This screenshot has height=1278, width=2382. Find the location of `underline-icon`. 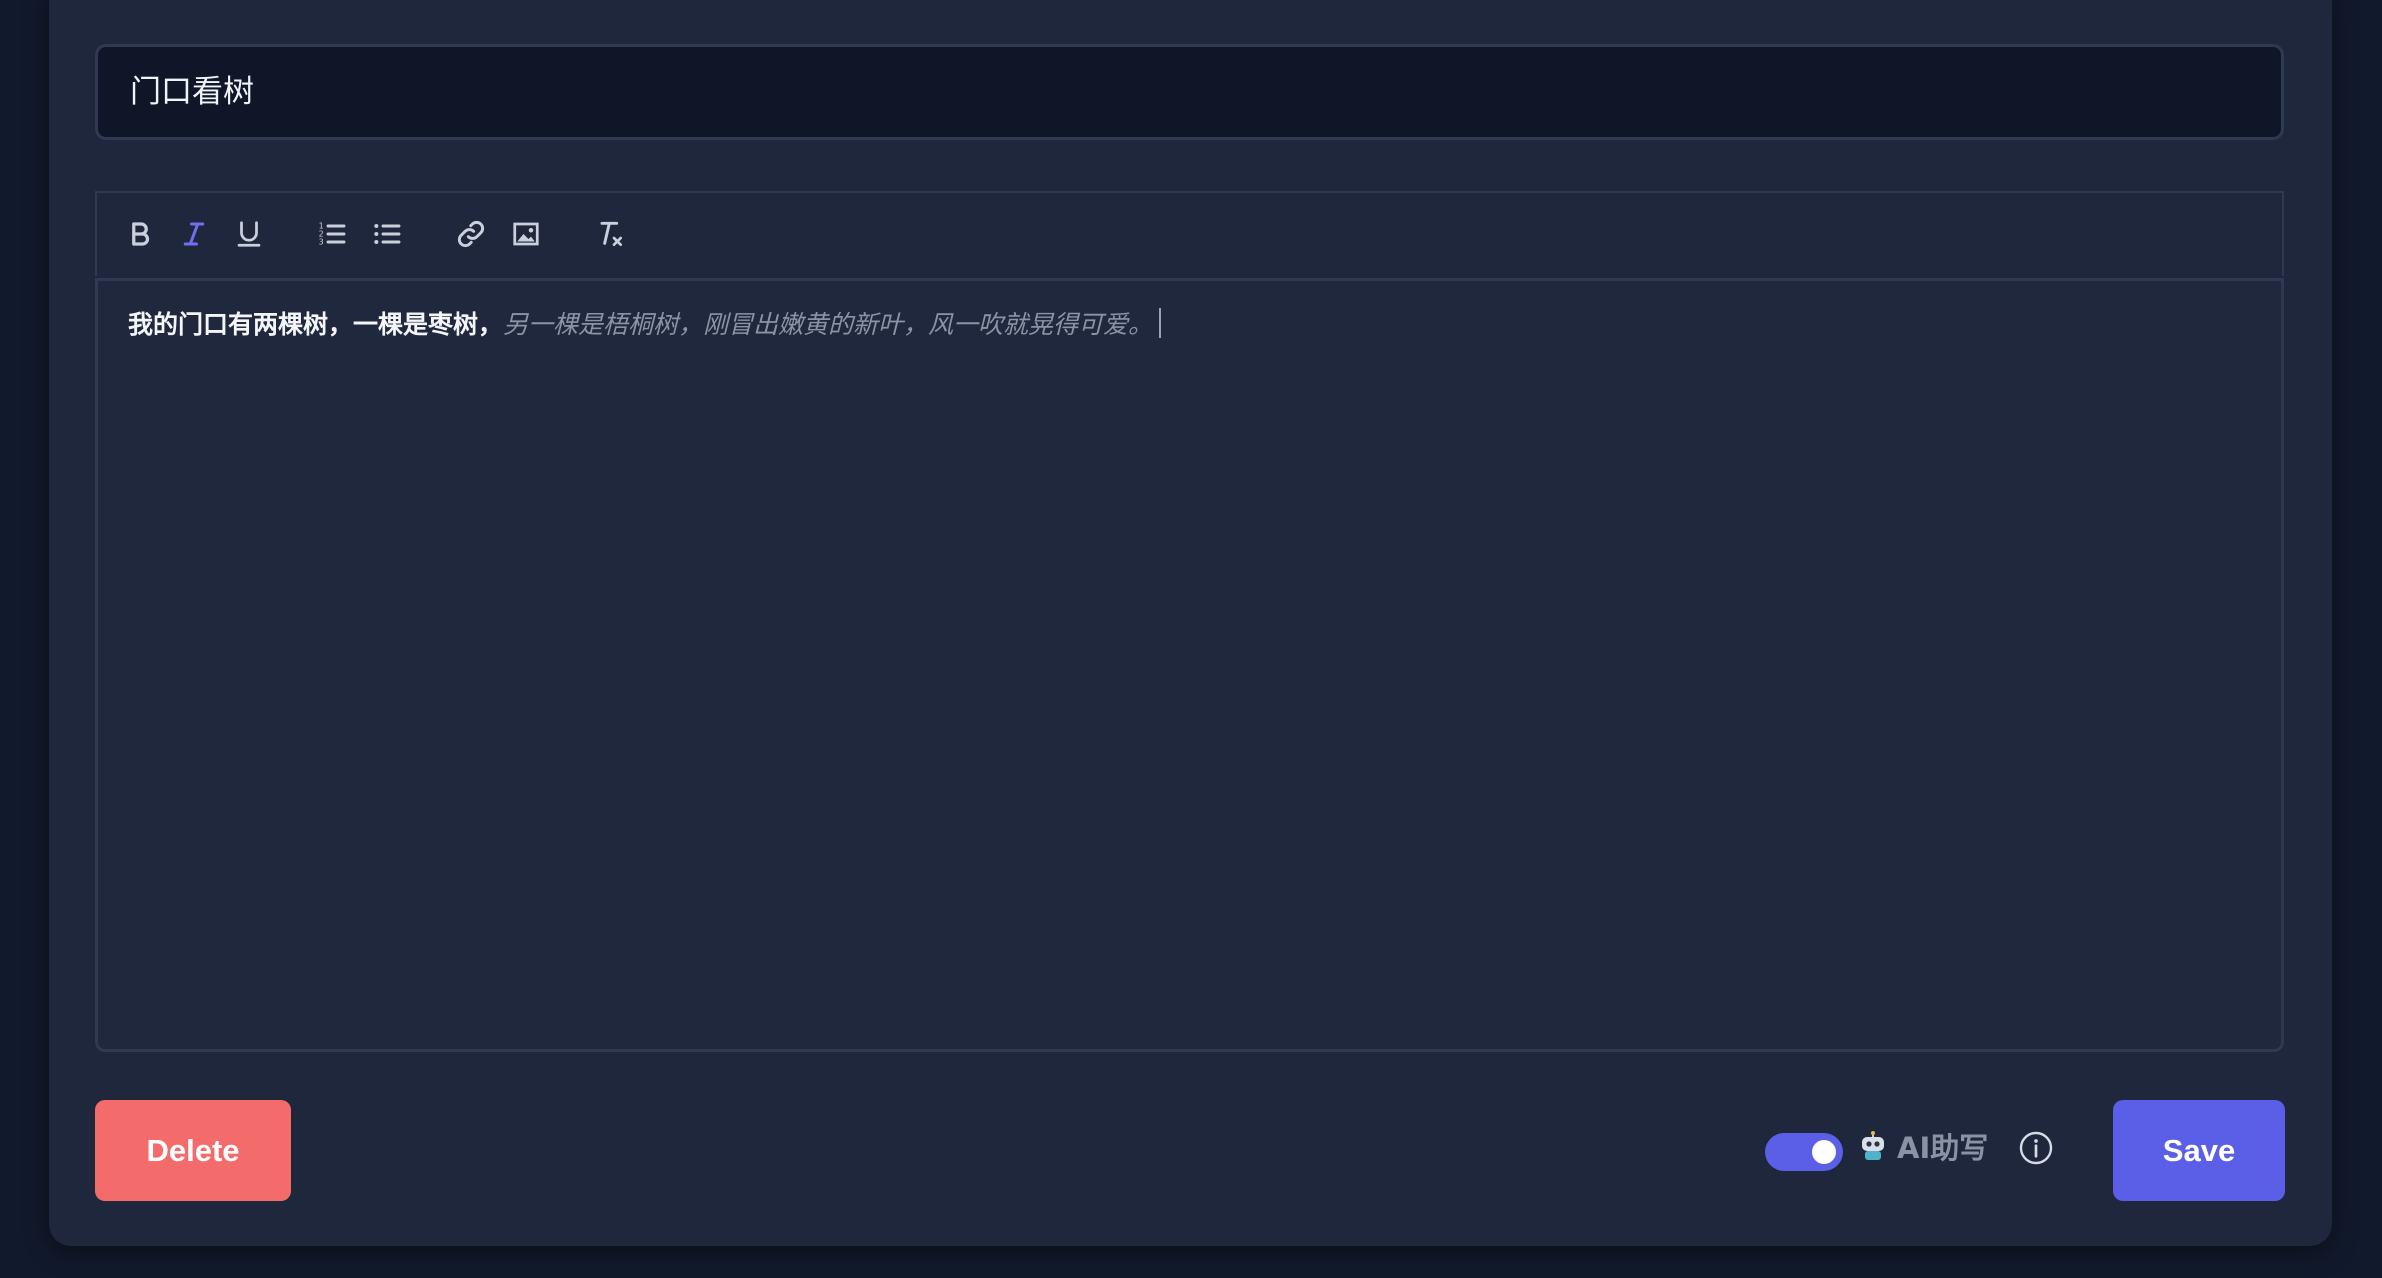

underline-icon is located at coordinates (249, 234).